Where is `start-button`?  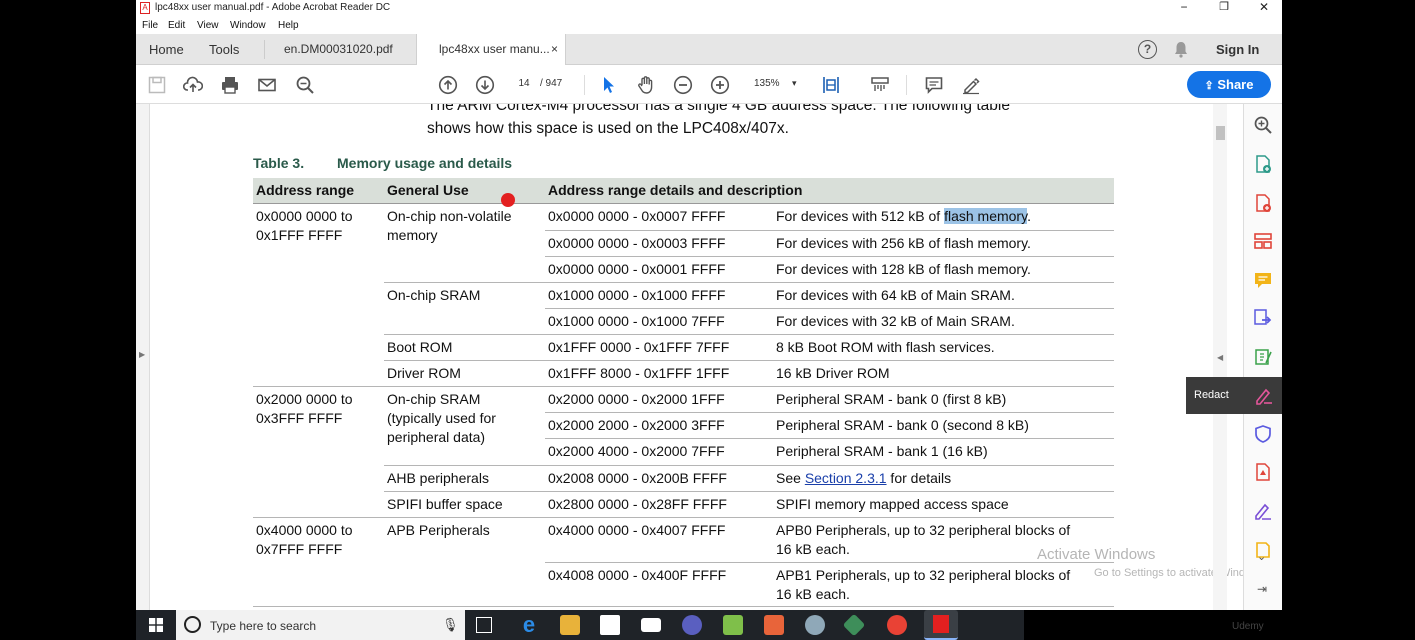
start-button is located at coordinates (156, 625).